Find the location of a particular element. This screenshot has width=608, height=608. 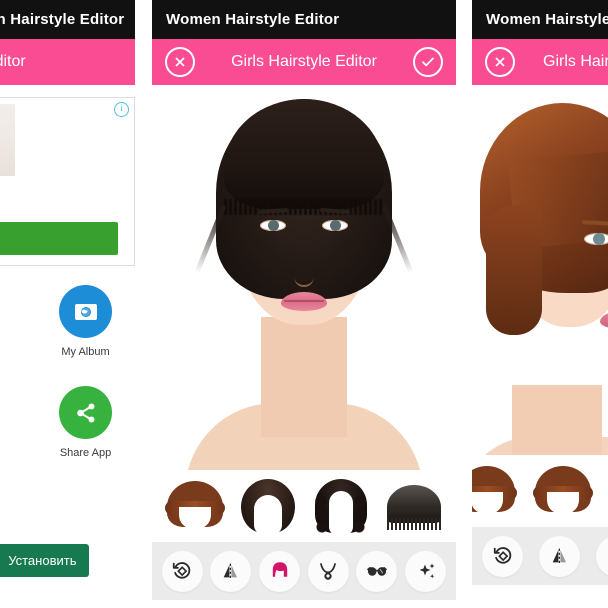

check-circle-icon is located at coordinates (428, 62).